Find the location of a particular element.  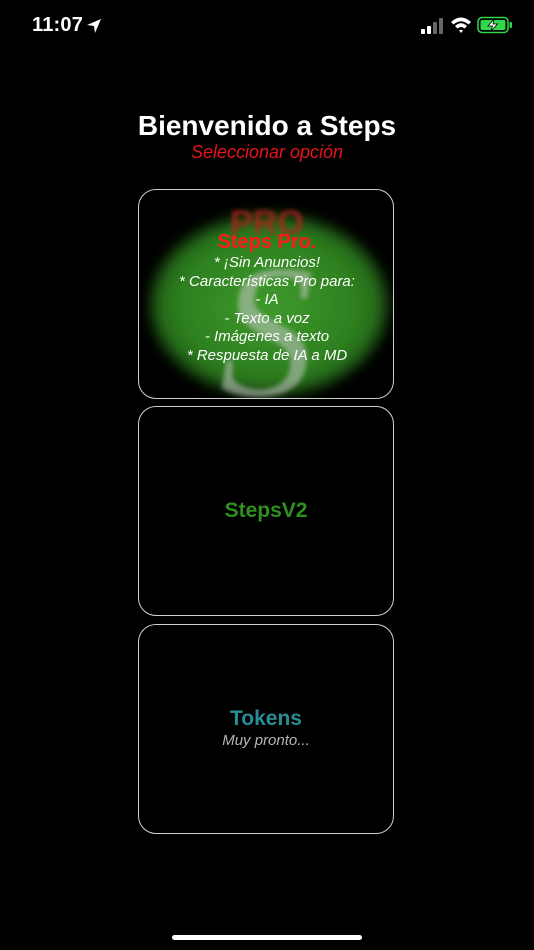

pro-feature-item: - IA is located at coordinates (267, 299).